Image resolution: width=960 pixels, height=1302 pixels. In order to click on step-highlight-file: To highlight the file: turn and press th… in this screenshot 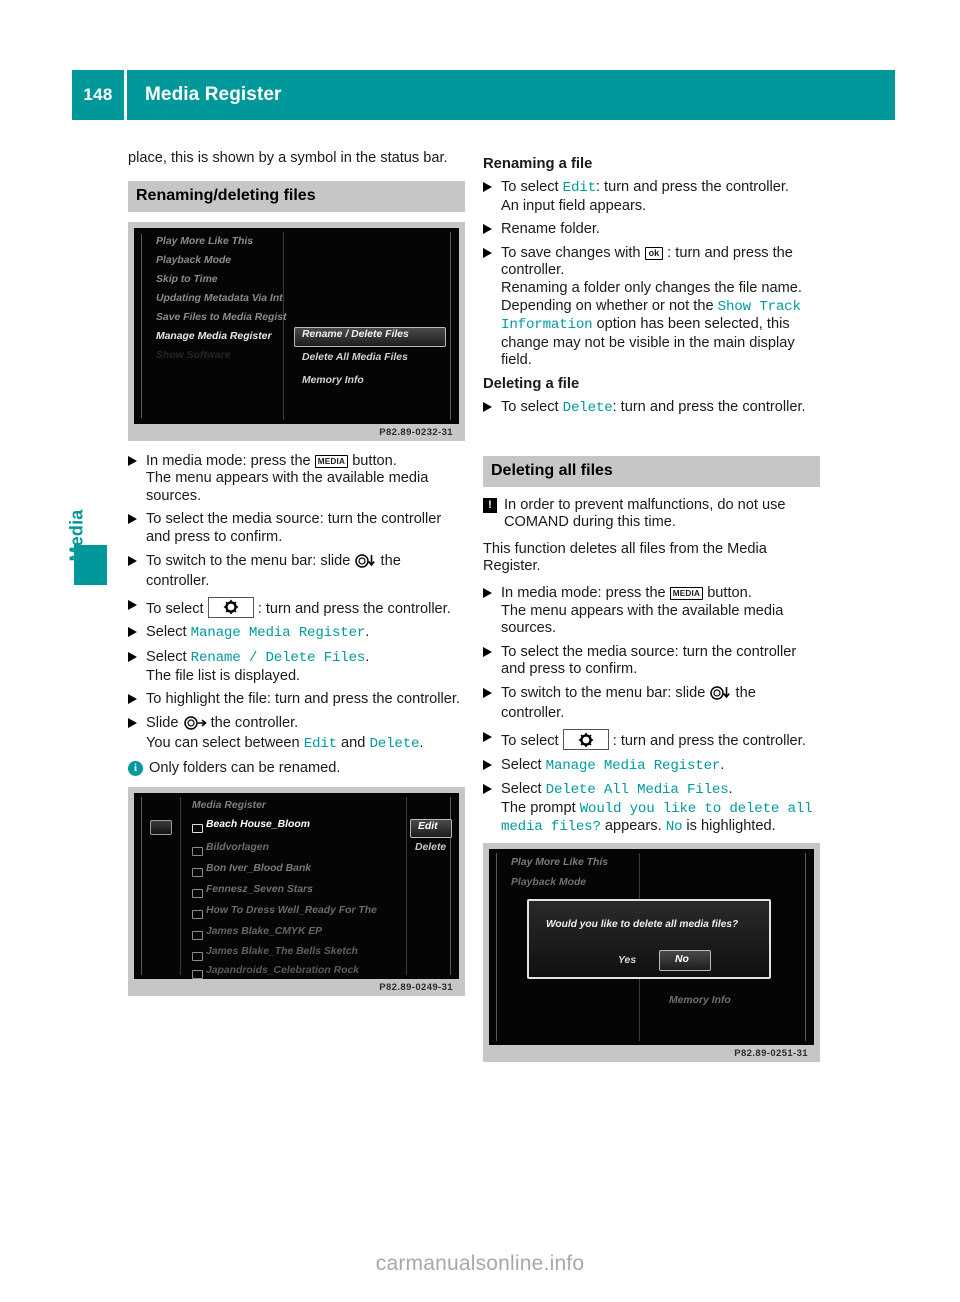, I will do `click(296, 700)`.